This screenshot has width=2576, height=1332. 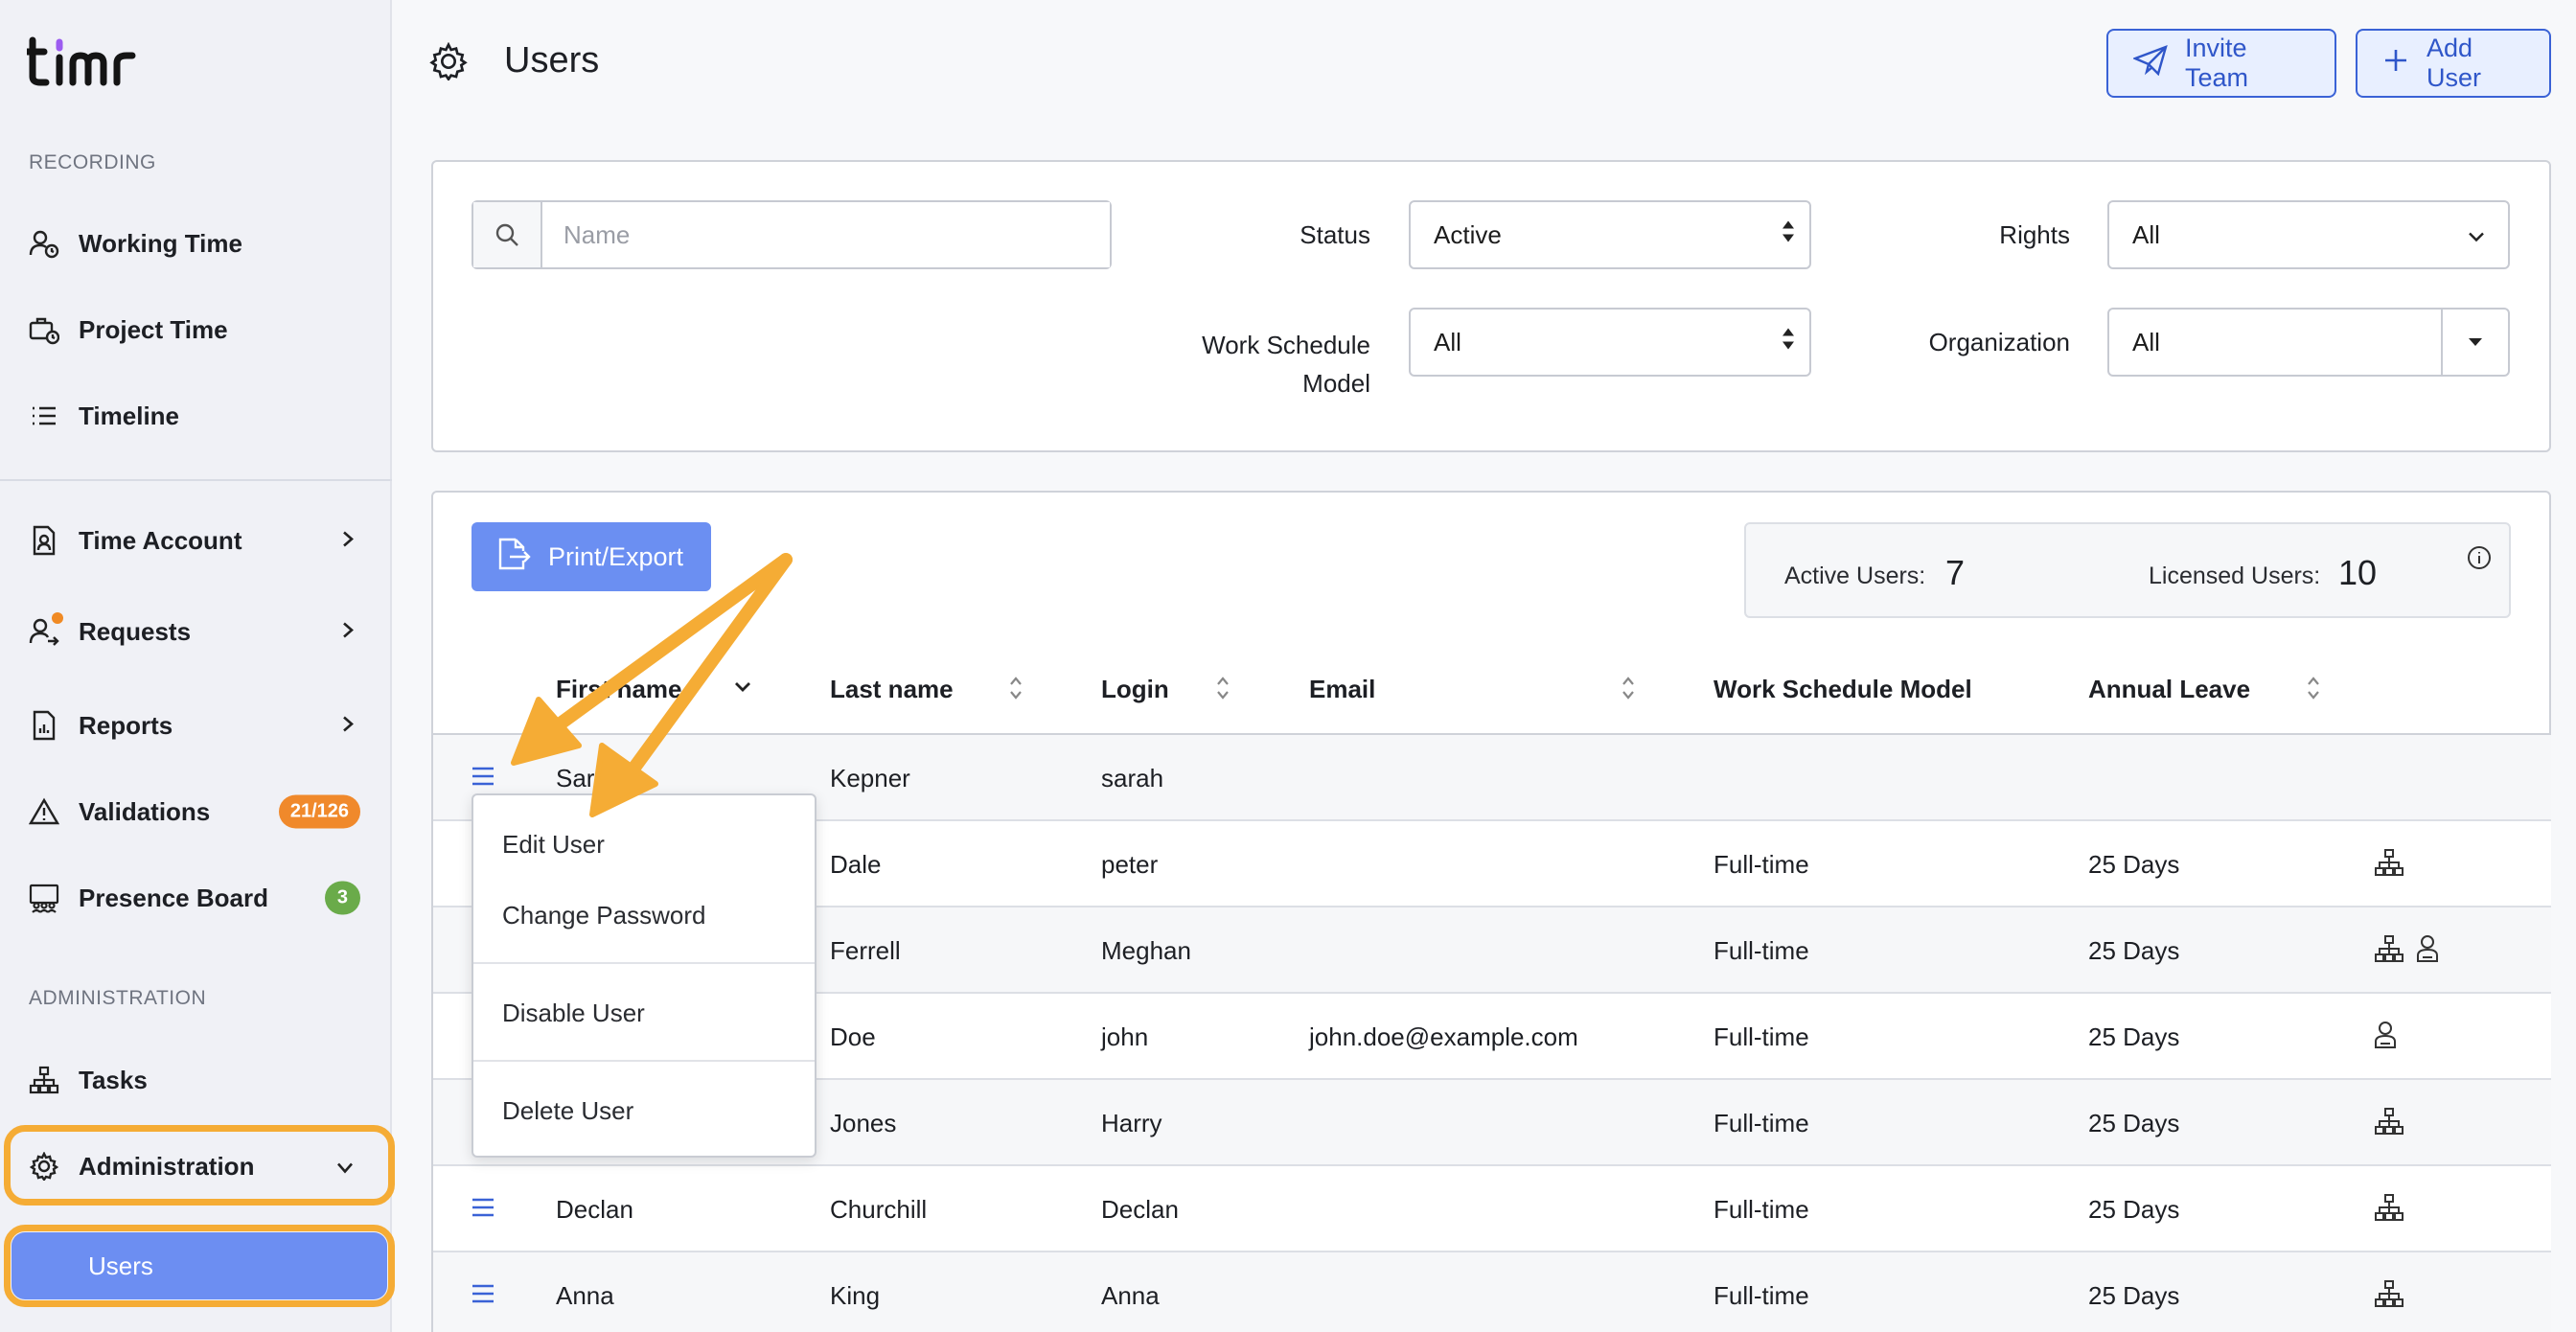 What do you see at coordinates (1492, 1292) in the screenshot?
I see `table-row: Anna King Anna Full-time 25 Days` at bounding box center [1492, 1292].